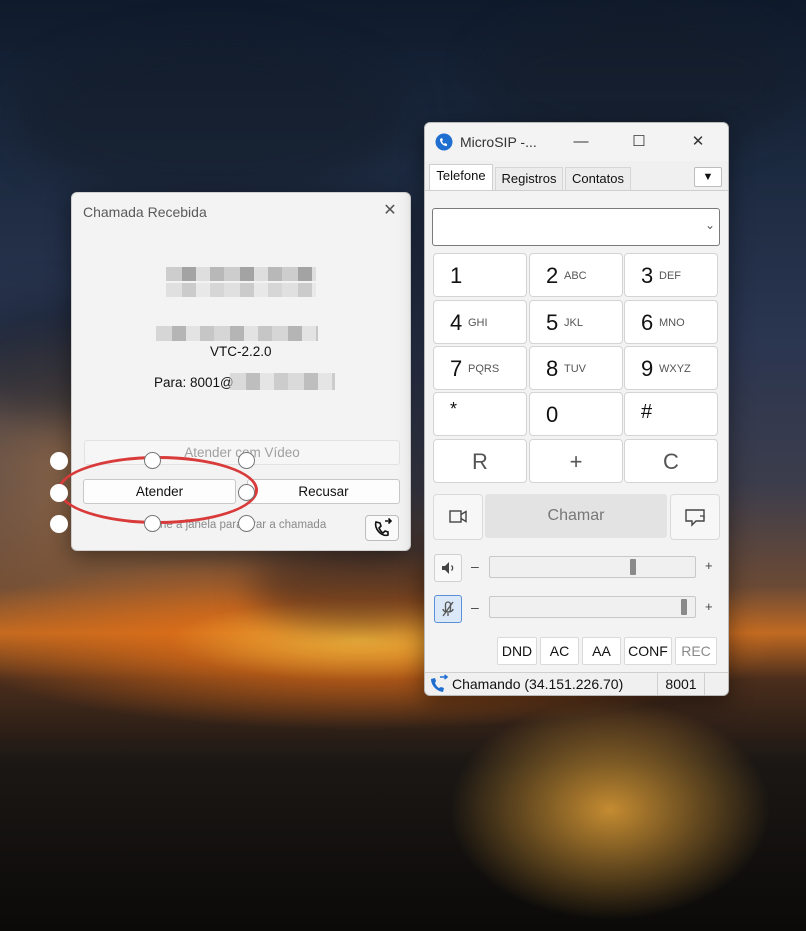 The height and width of the screenshot is (931, 806). What do you see at coordinates (681, 684) in the screenshot?
I see `account-extension: 8001` at bounding box center [681, 684].